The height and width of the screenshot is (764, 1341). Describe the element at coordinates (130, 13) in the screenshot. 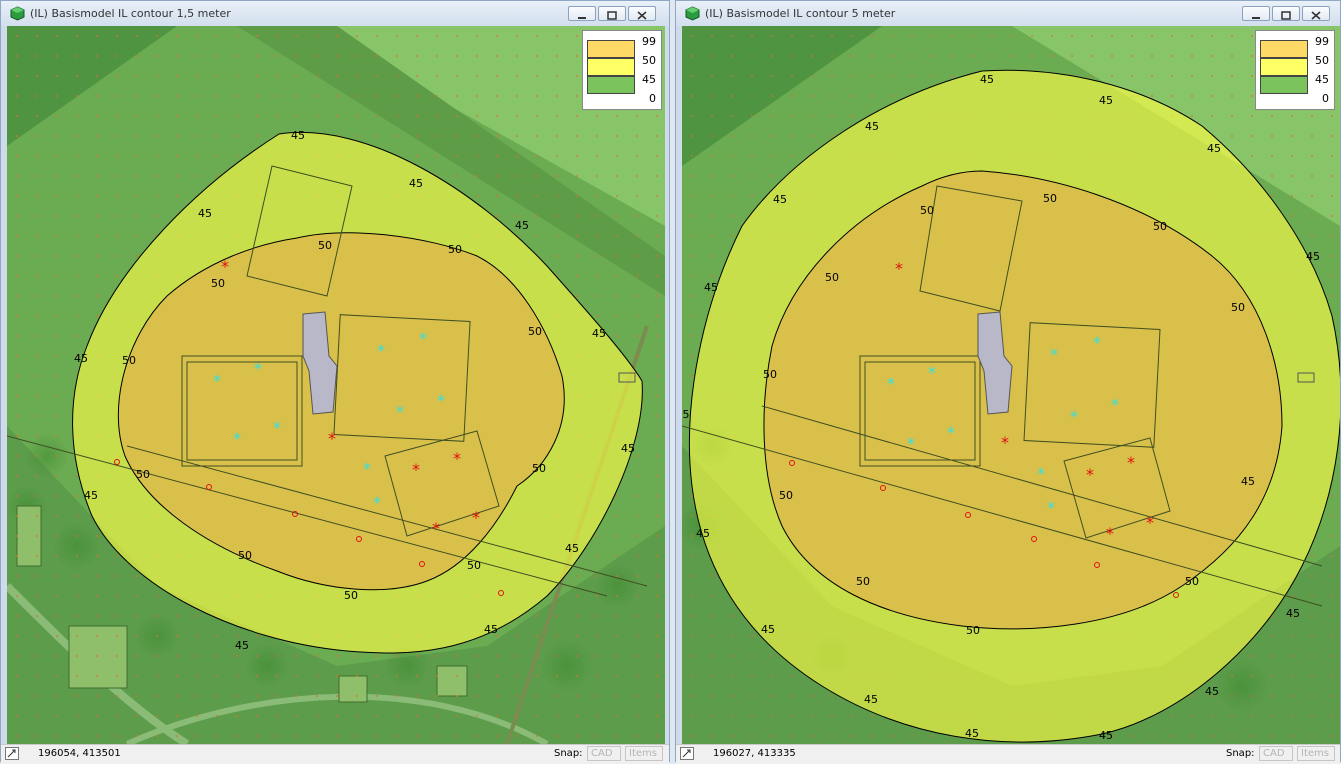

I see `window-title: (IL) Basismodel IL contour 1,5 meter` at that location.